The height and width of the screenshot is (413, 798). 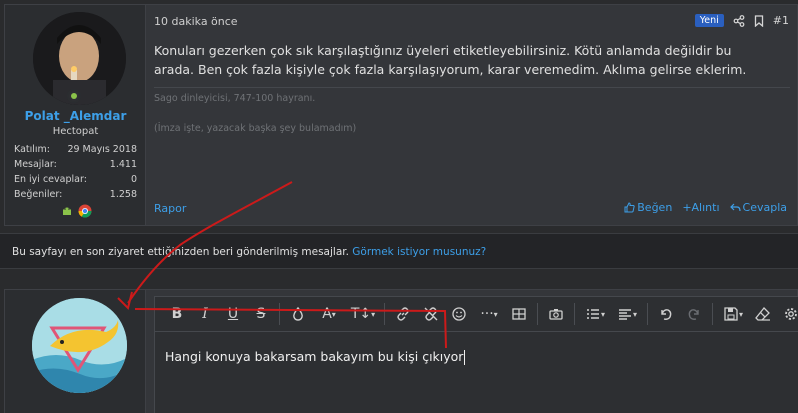 What do you see at coordinates (629, 207) in the screenshot?
I see `thumbs-up-icon` at bounding box center [629, 207].